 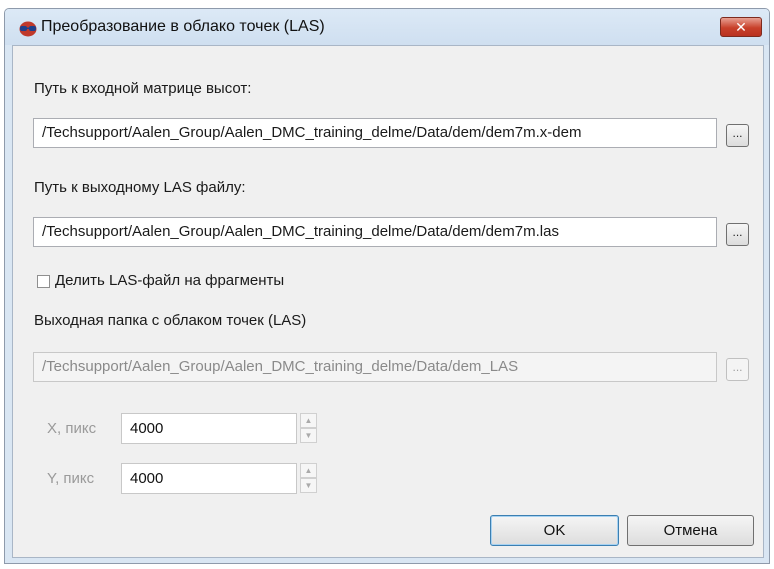 What do you see at coordinates (28, 29) in the screenshot?
I see `app-icon` at bounding box center [28, 29].